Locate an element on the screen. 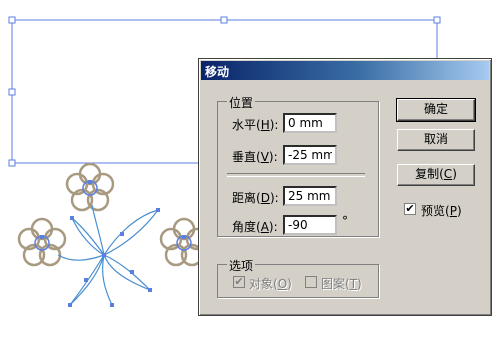 The height and width of the screenshot is (350, 500). position-separator is located at coordinates (296, 175).